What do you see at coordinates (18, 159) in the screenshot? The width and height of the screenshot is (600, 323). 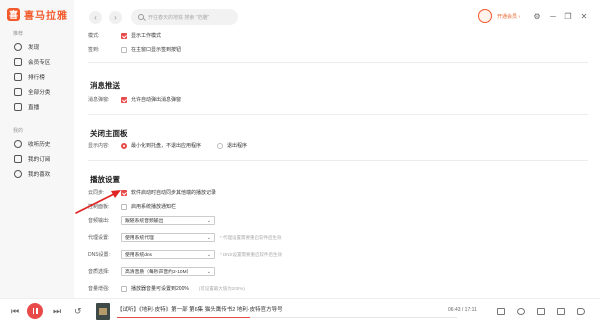 I see `subscribe-icon` at bounding box center [18, 159].